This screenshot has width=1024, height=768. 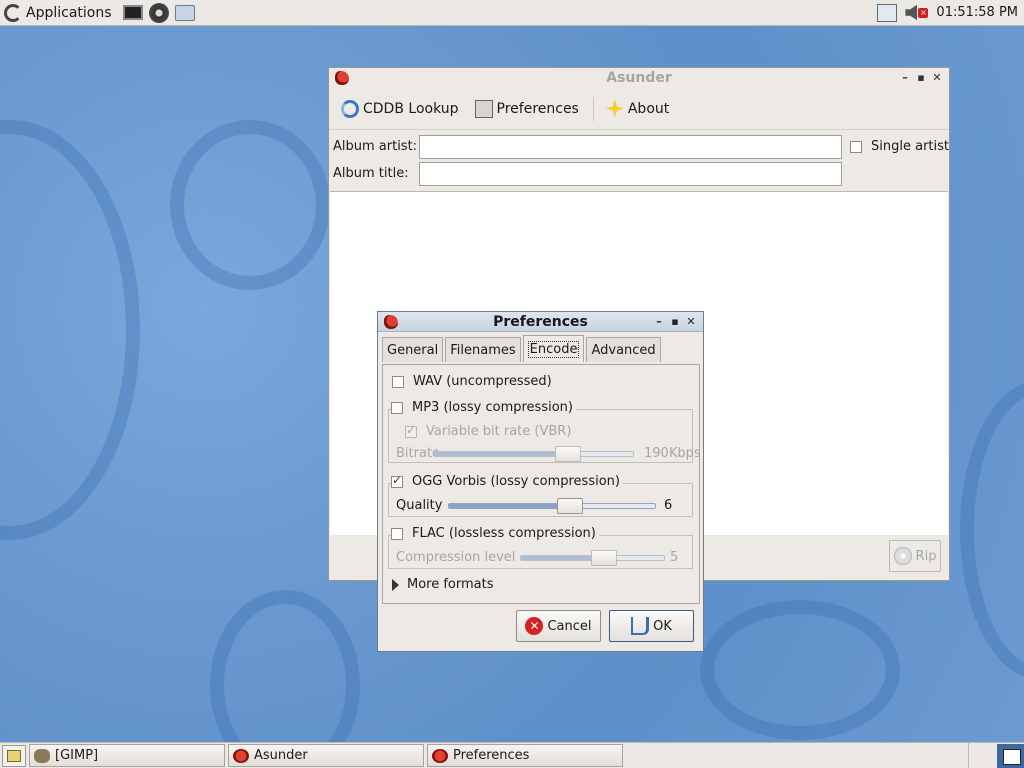 I want to click on tab-encode: Encode, so click(x=553, y=348).